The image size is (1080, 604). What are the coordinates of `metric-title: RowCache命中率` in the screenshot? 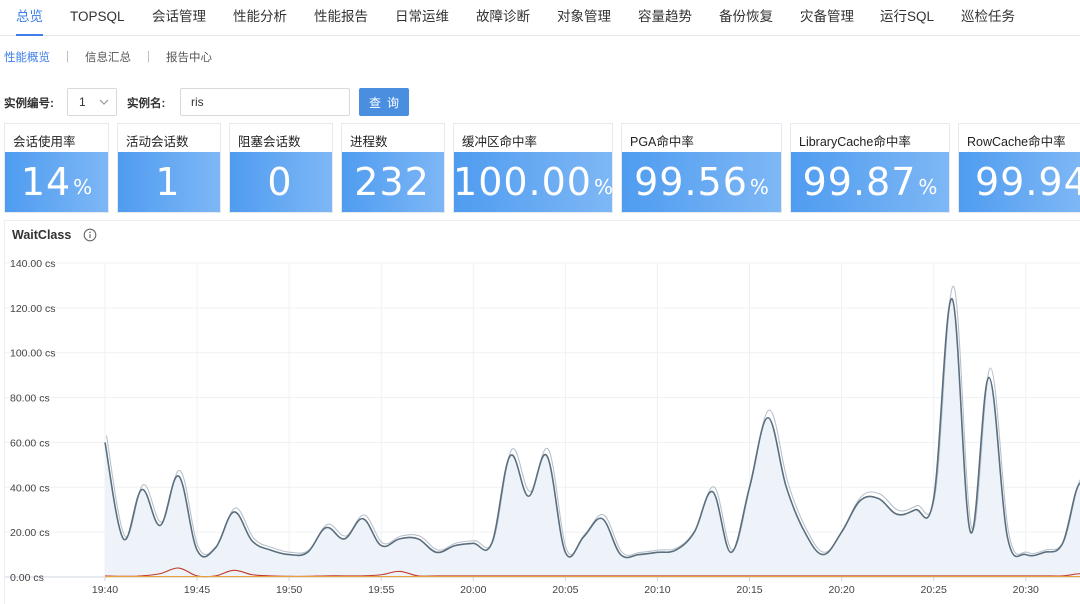 It's located at (1016, 142).